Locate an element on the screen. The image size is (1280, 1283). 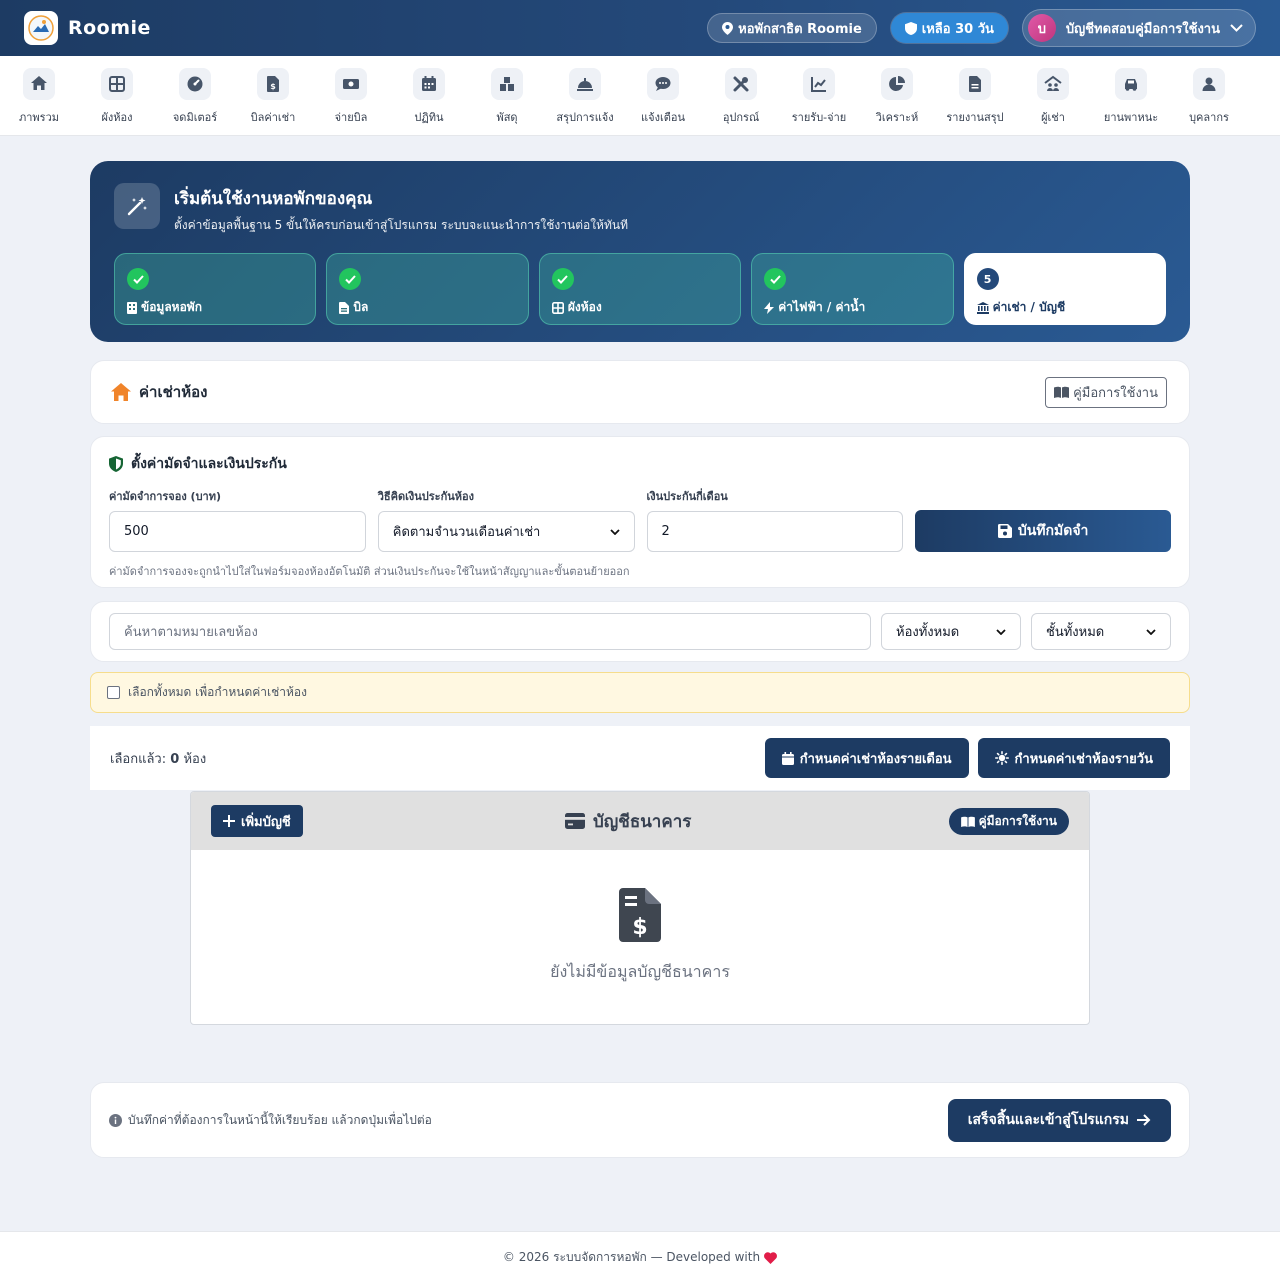
chart-line-icon is located at coordinates (819, 84).